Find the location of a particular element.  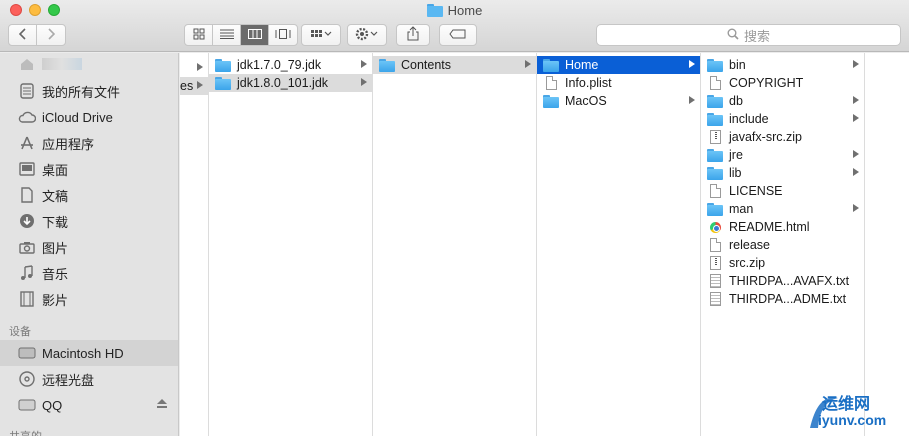

cloud-icon is located at coordinates (27, 117).